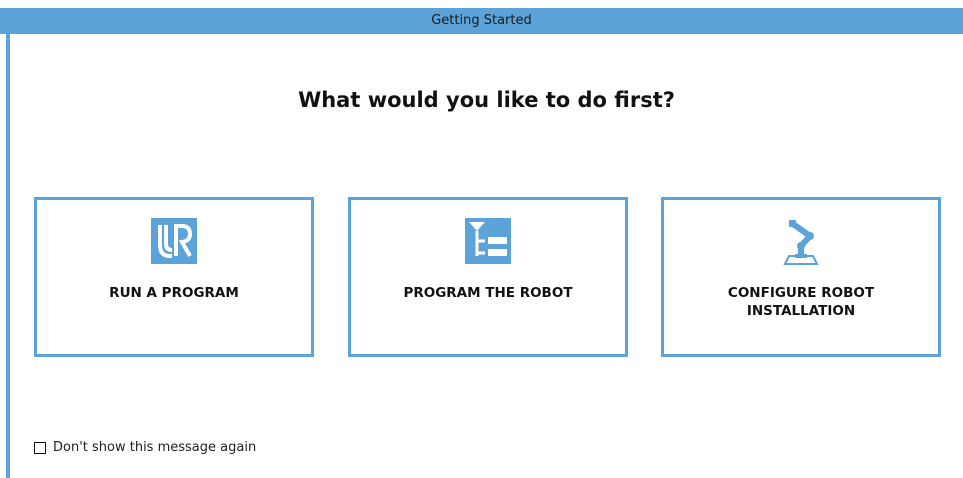 The width and height of the screenshot is (963, 478). I want to click on dont-show-again-checkbox, so click(40, 447).